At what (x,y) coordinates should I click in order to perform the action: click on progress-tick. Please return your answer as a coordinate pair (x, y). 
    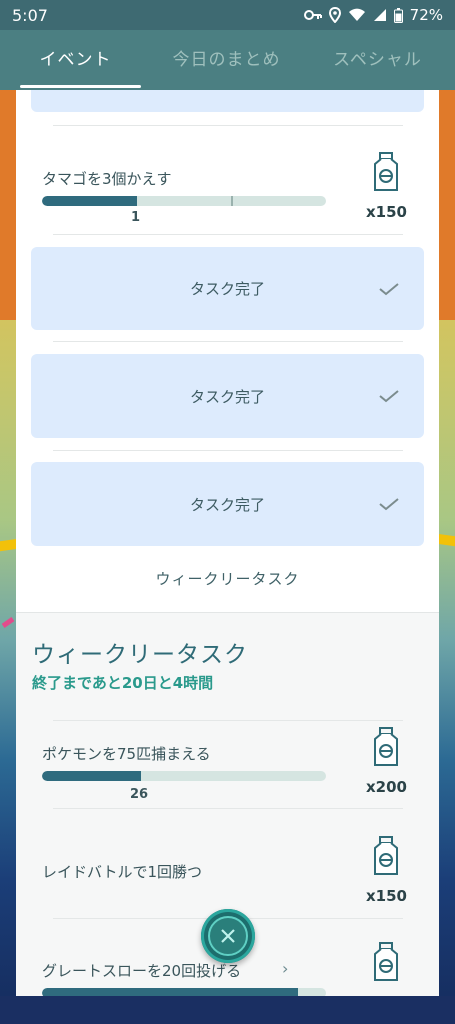
    Looking at the image, I should click on (232, 201).